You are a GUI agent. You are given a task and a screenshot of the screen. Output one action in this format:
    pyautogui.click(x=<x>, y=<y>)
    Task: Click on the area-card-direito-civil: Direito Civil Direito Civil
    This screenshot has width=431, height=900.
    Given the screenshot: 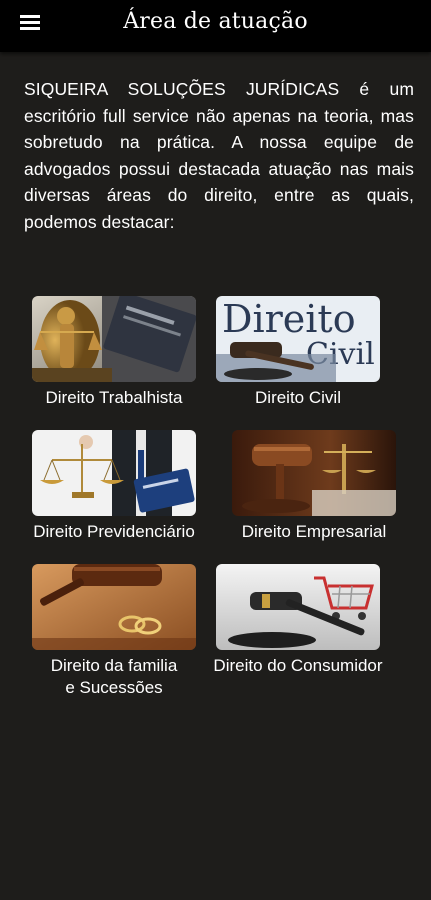 What is the action you would take?
    pyautogui.click(x=298, y=356)
    